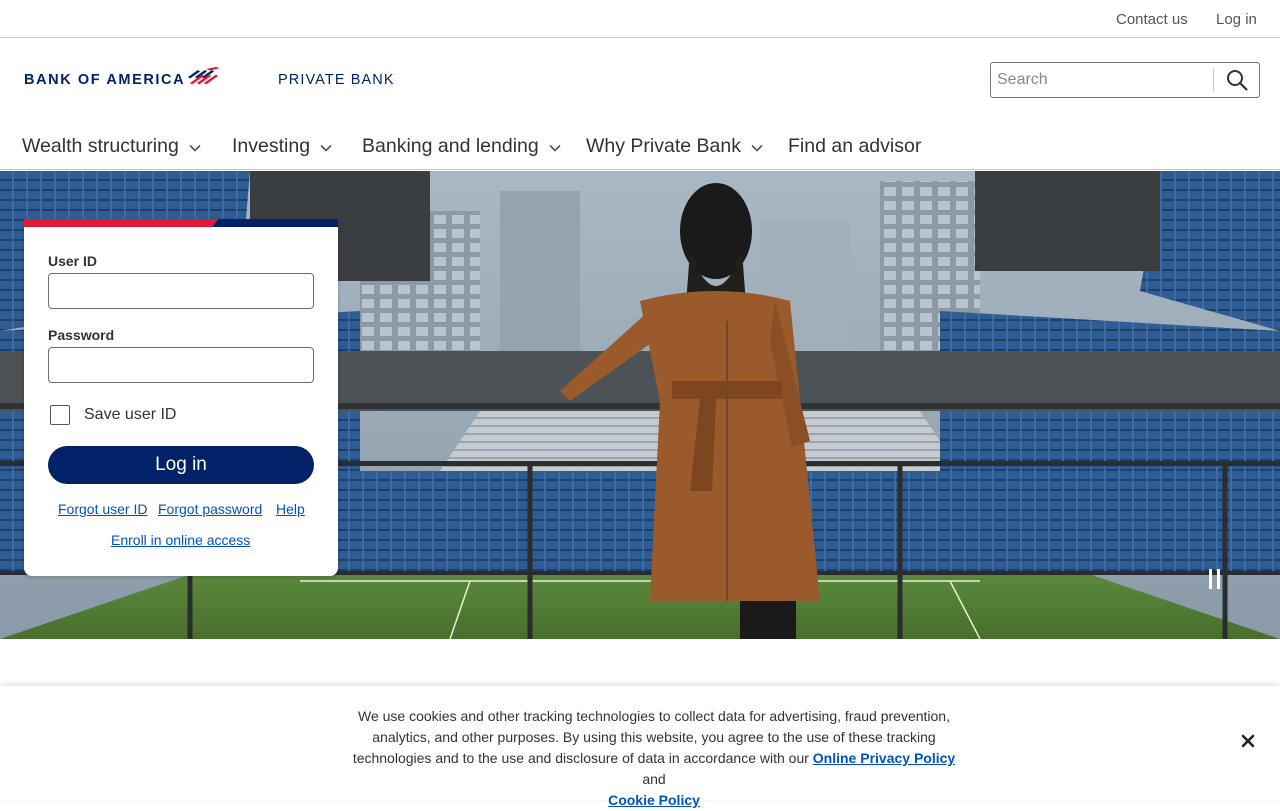 Image resolution: width=1280 pixels, height=811 pixels. I want to click on nav-label: Investing, so click(271, 146).